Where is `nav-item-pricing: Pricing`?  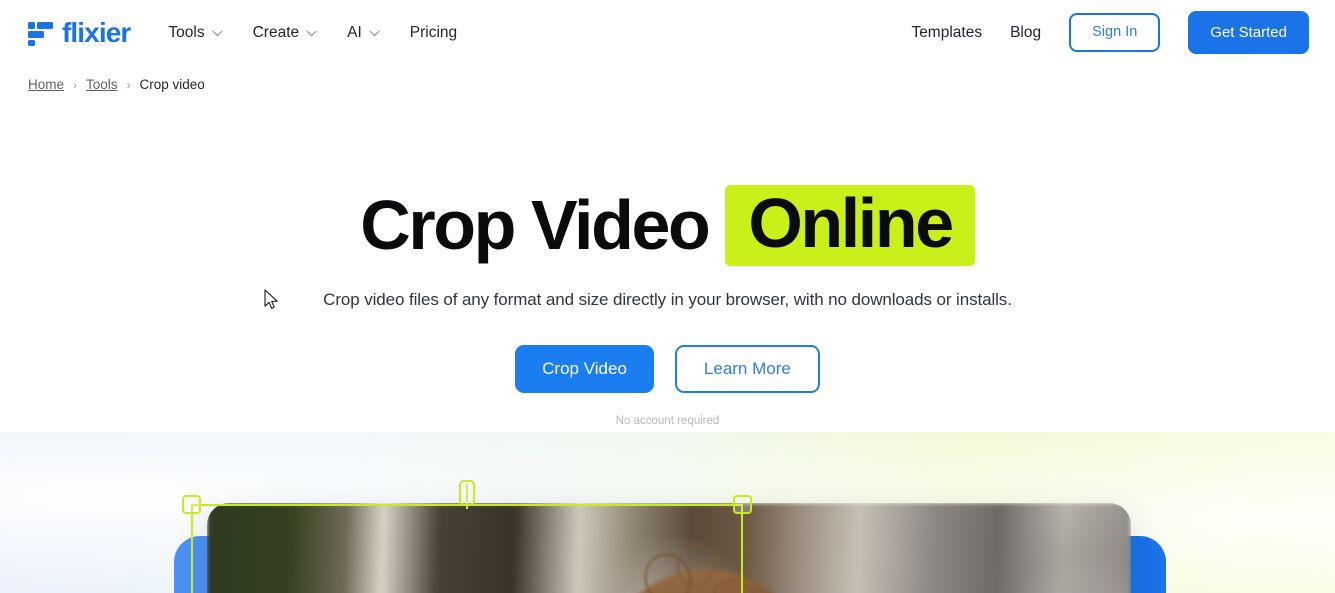 nav-item-pricing: Pricing is located at coordinates (433, 33).